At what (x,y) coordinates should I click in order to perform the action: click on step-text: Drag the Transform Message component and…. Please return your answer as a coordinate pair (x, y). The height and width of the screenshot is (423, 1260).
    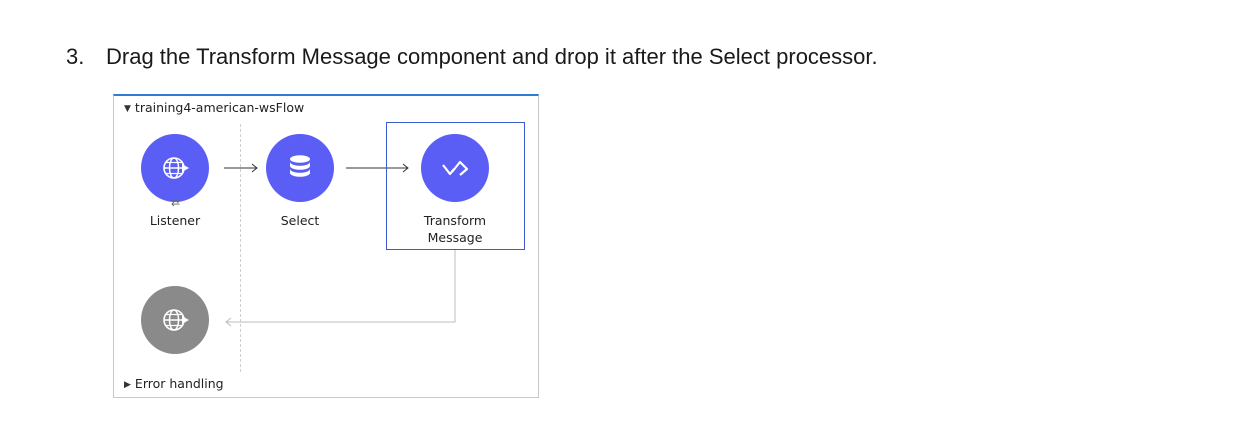
    Looking at the image, I should click on (492, 56).